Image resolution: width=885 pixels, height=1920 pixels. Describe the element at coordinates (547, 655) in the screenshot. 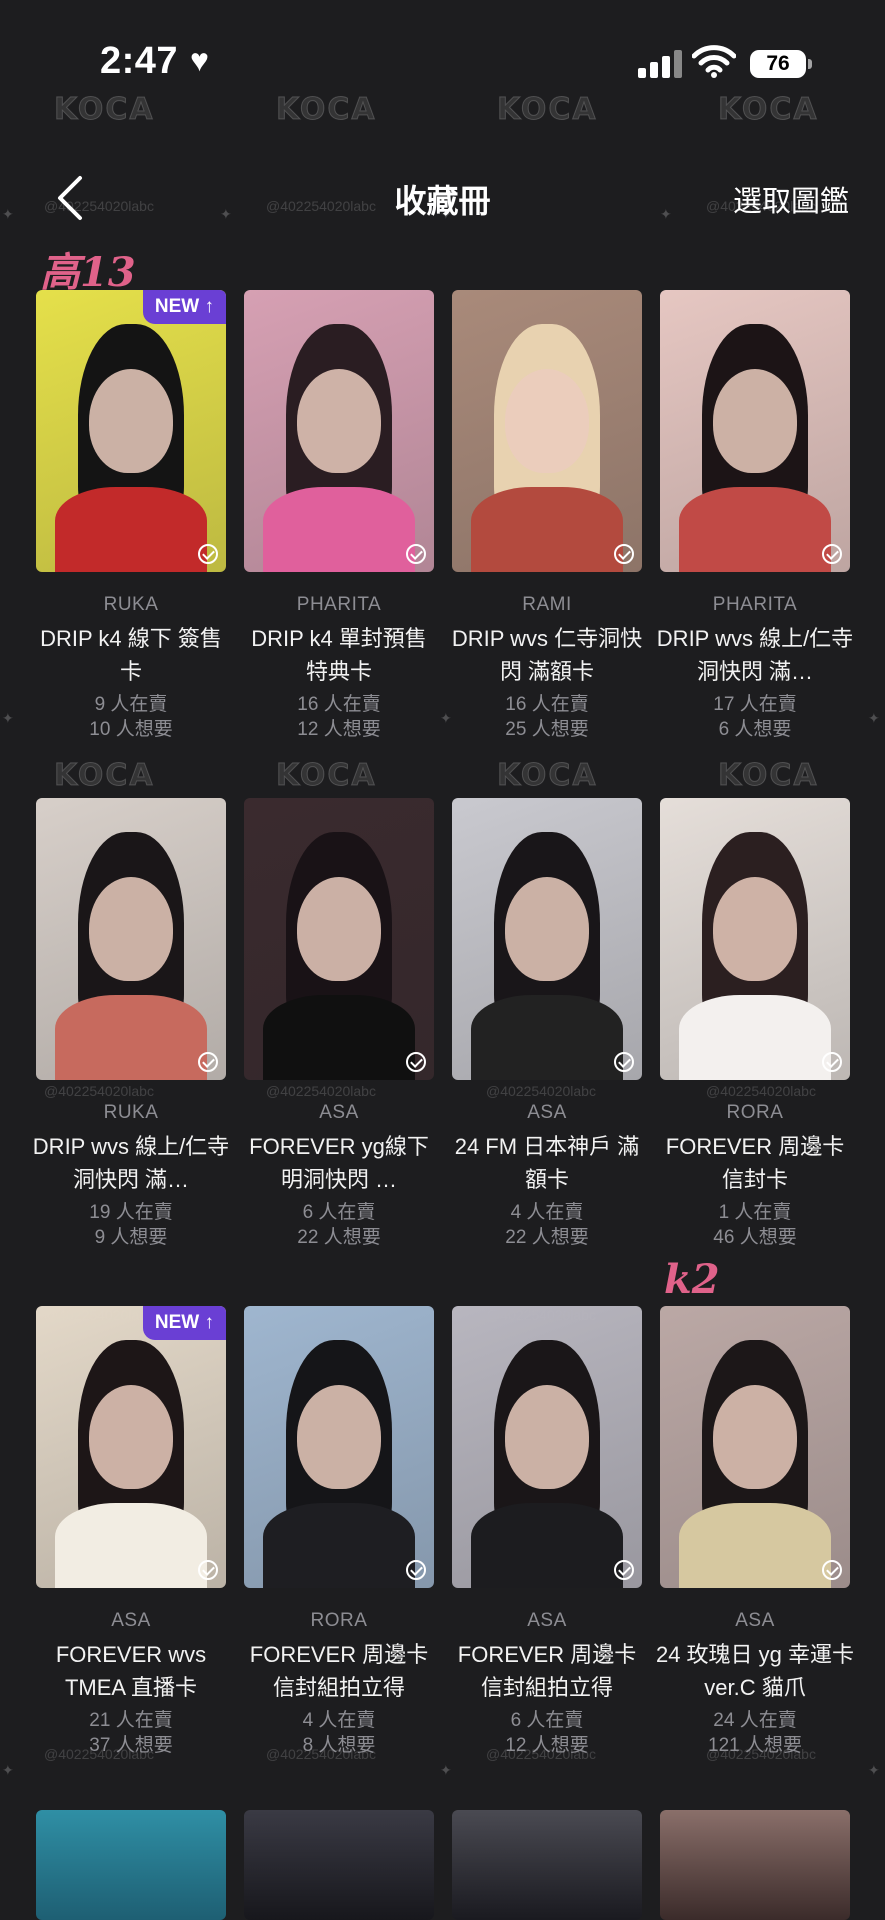

I see `card-title: DRIP wvs 仁寺洞快閃 滿額卡` at that location.